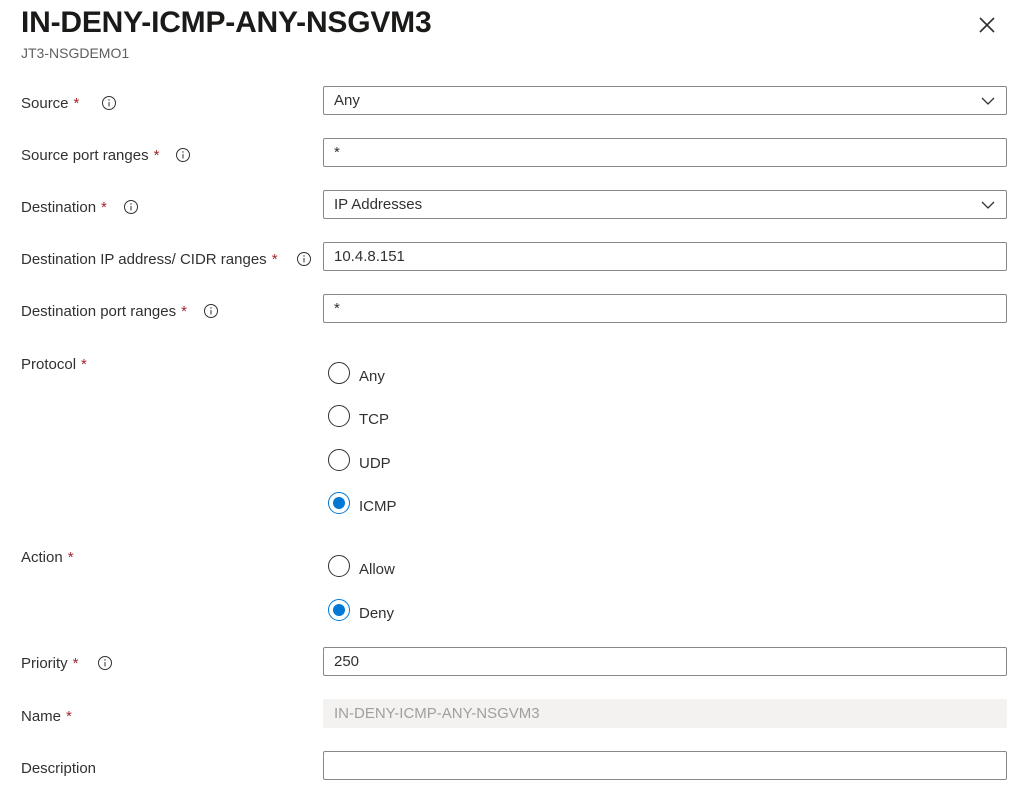  What do you see at coordinates (144, 259) in the screenshot?
I see `destination-ip-label: Destination IP address/ CIDR ranges` at bounding box center [144, 259].